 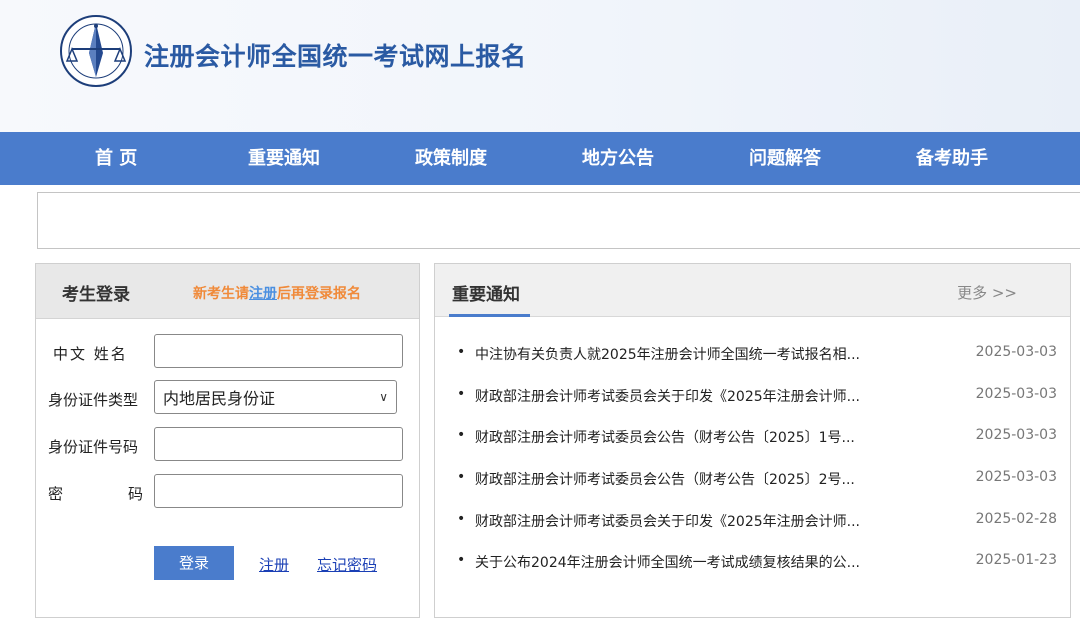 What do you see at coordinates (278, 491) in the screenshot?
I see `password-input` at bounding box center [278, 491].